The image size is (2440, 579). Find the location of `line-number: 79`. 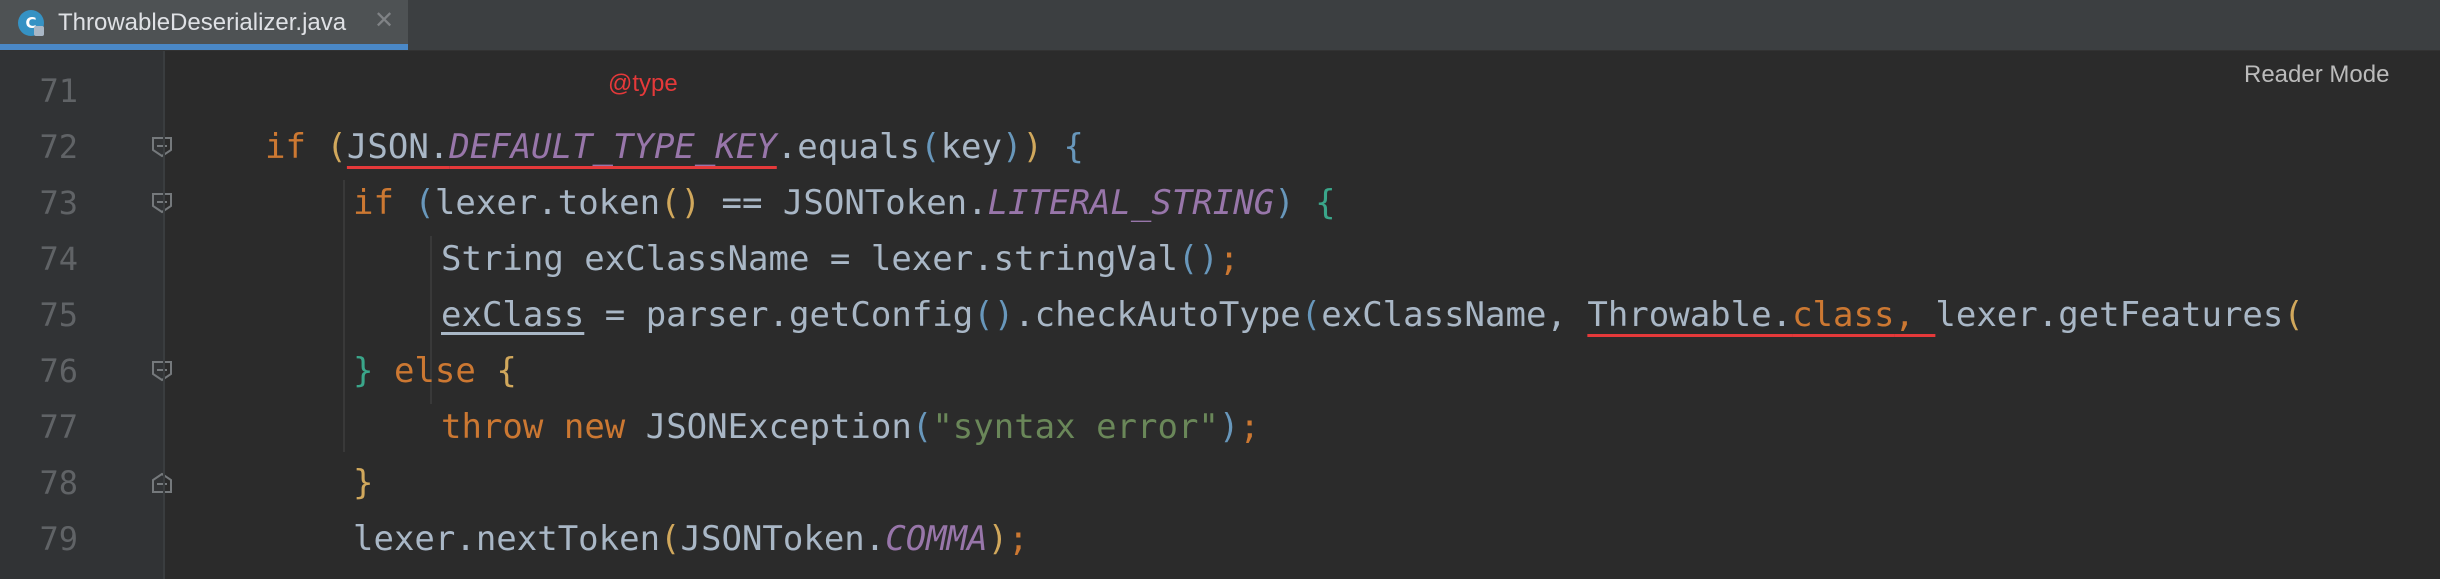

line-number: 79 is located at coordinates (58, 539).